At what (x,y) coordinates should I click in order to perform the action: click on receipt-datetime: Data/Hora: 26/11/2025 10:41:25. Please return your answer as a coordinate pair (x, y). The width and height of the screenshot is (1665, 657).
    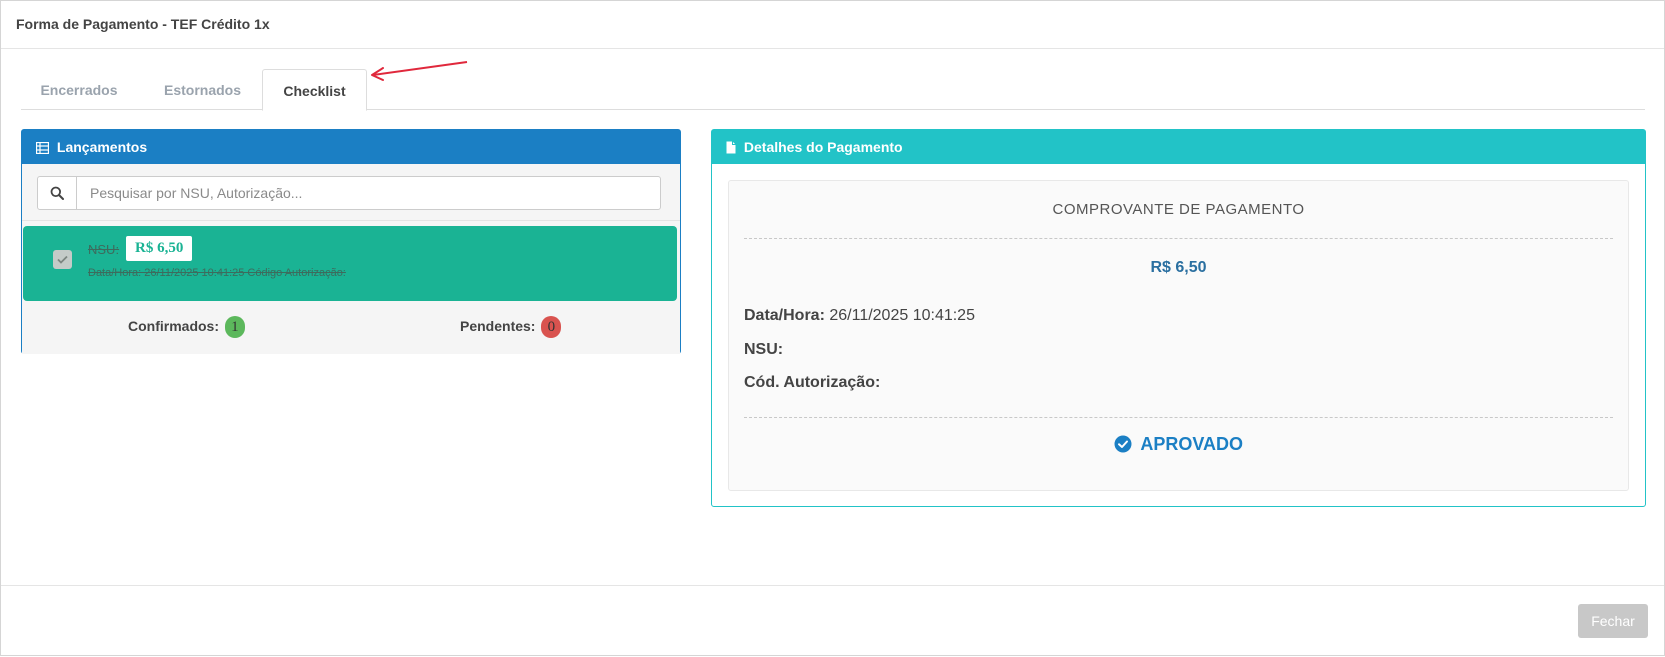
    Looking at the image, I should click on (859, 316).